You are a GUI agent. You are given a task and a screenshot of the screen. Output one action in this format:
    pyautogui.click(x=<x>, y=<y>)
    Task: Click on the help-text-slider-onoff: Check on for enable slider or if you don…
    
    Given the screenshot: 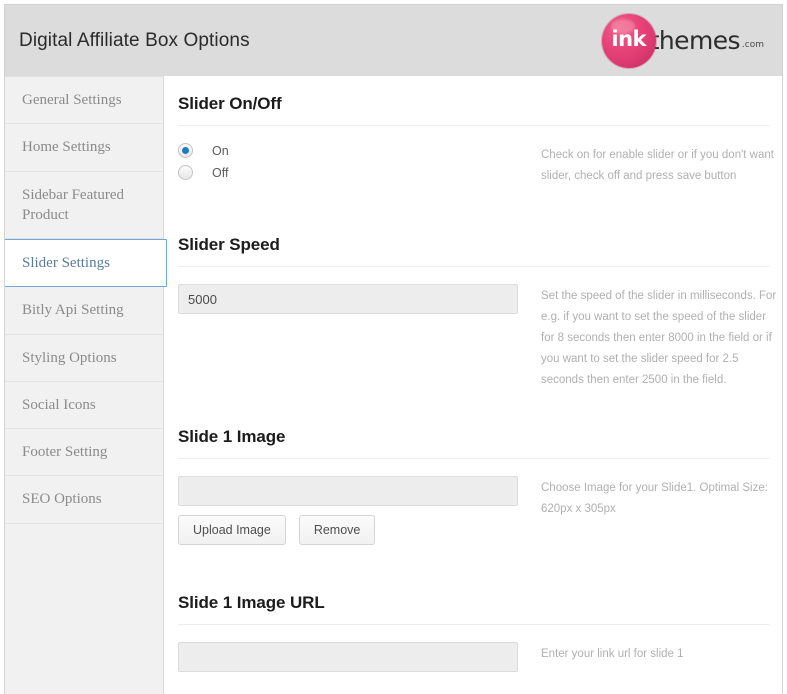 What is the action you would take?
    pyautogui.click(x=657, y=165)
    